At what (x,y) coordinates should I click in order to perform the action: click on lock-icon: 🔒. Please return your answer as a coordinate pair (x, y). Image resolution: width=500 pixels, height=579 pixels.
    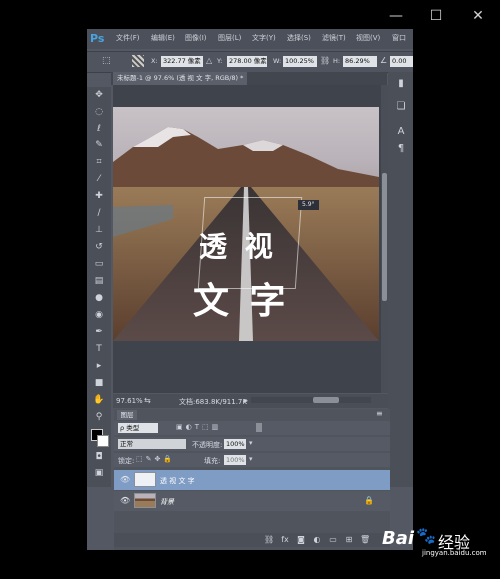
    Looking at the image, I should click on (369, 500).